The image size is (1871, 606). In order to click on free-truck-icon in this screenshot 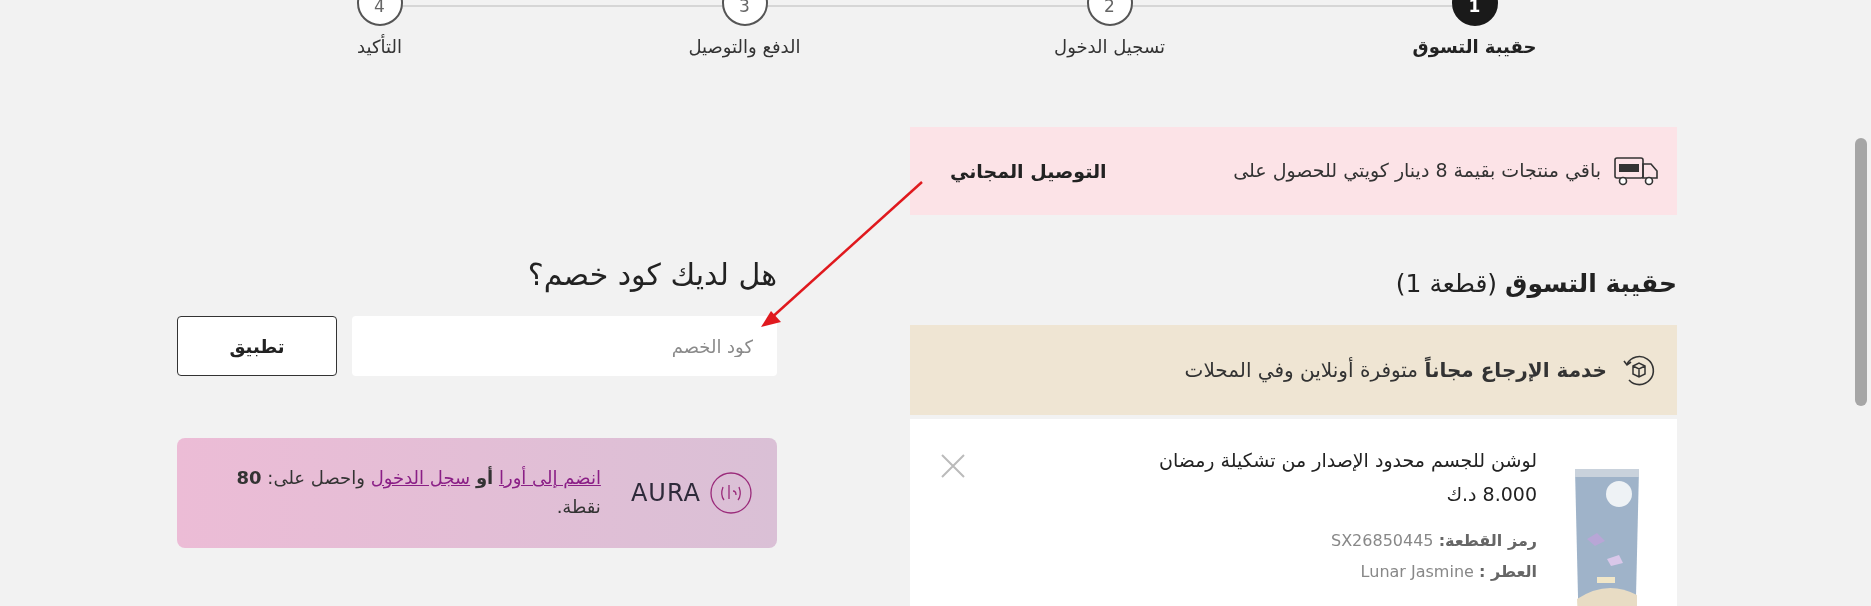, I will do `click(1636, 171)`.